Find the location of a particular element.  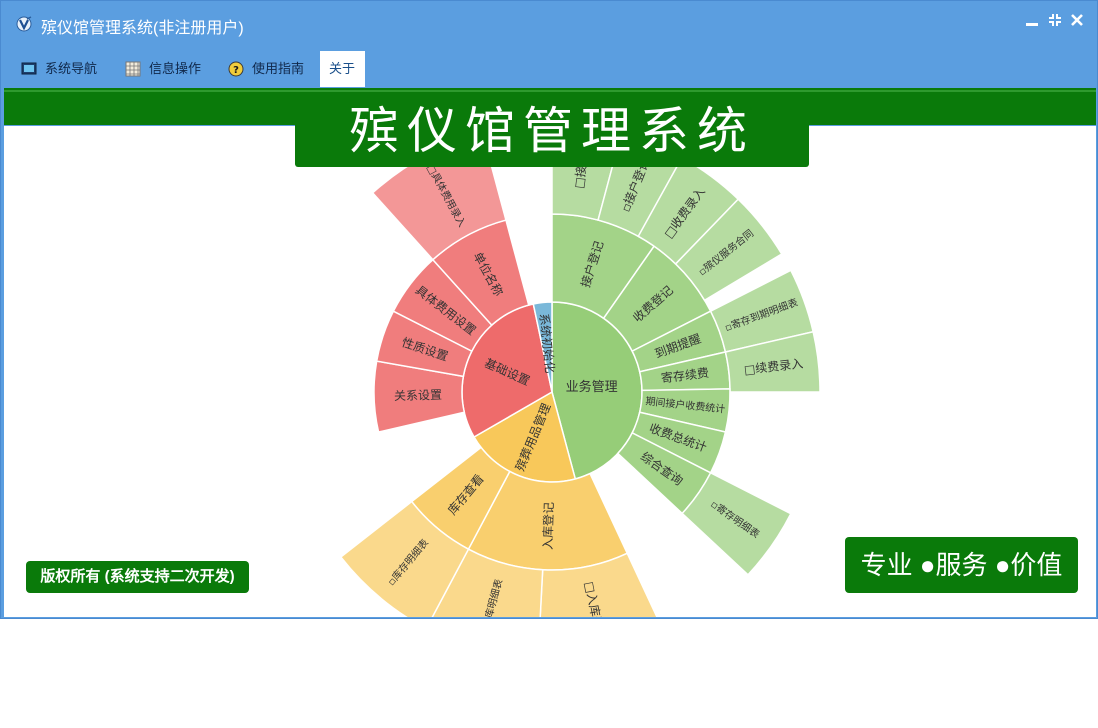

restore-icon is located at coordinates (1055, 20).